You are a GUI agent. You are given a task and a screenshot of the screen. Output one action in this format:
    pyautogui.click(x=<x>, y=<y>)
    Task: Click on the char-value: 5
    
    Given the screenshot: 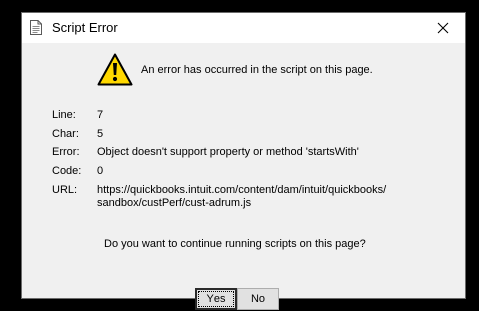 What is the action you would take?
    pyautogui.click(x=100, y=134)
    